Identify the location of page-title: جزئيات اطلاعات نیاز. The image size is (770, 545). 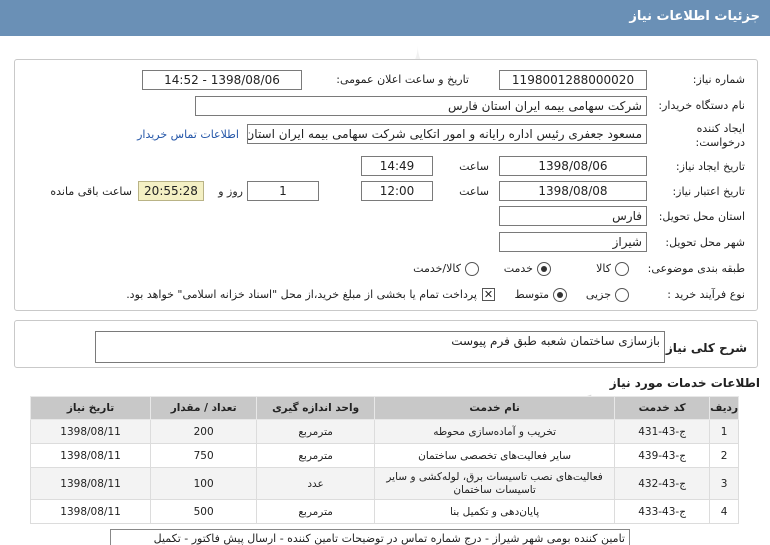
(694, 16).